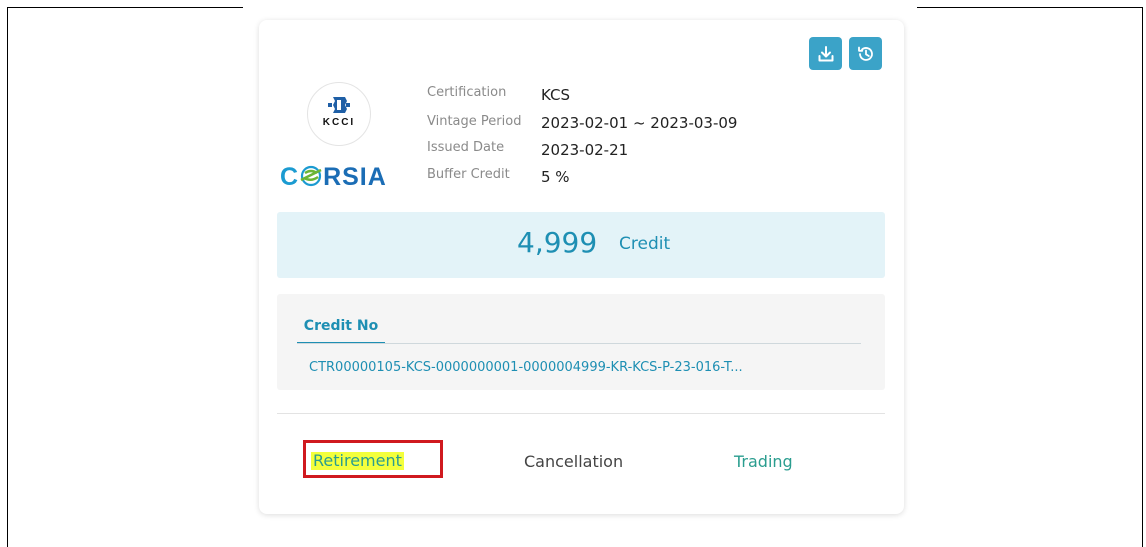  I want to click on history-button, so click(865, 53).